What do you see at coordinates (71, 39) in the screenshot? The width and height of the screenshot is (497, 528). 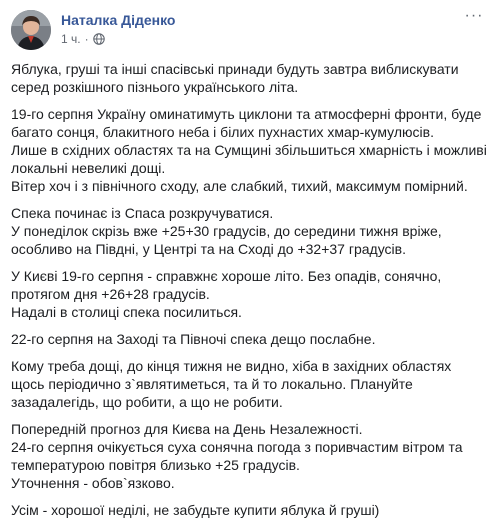 I see `post-timestamp: 1 ч.` at bounding box center [71, 39].